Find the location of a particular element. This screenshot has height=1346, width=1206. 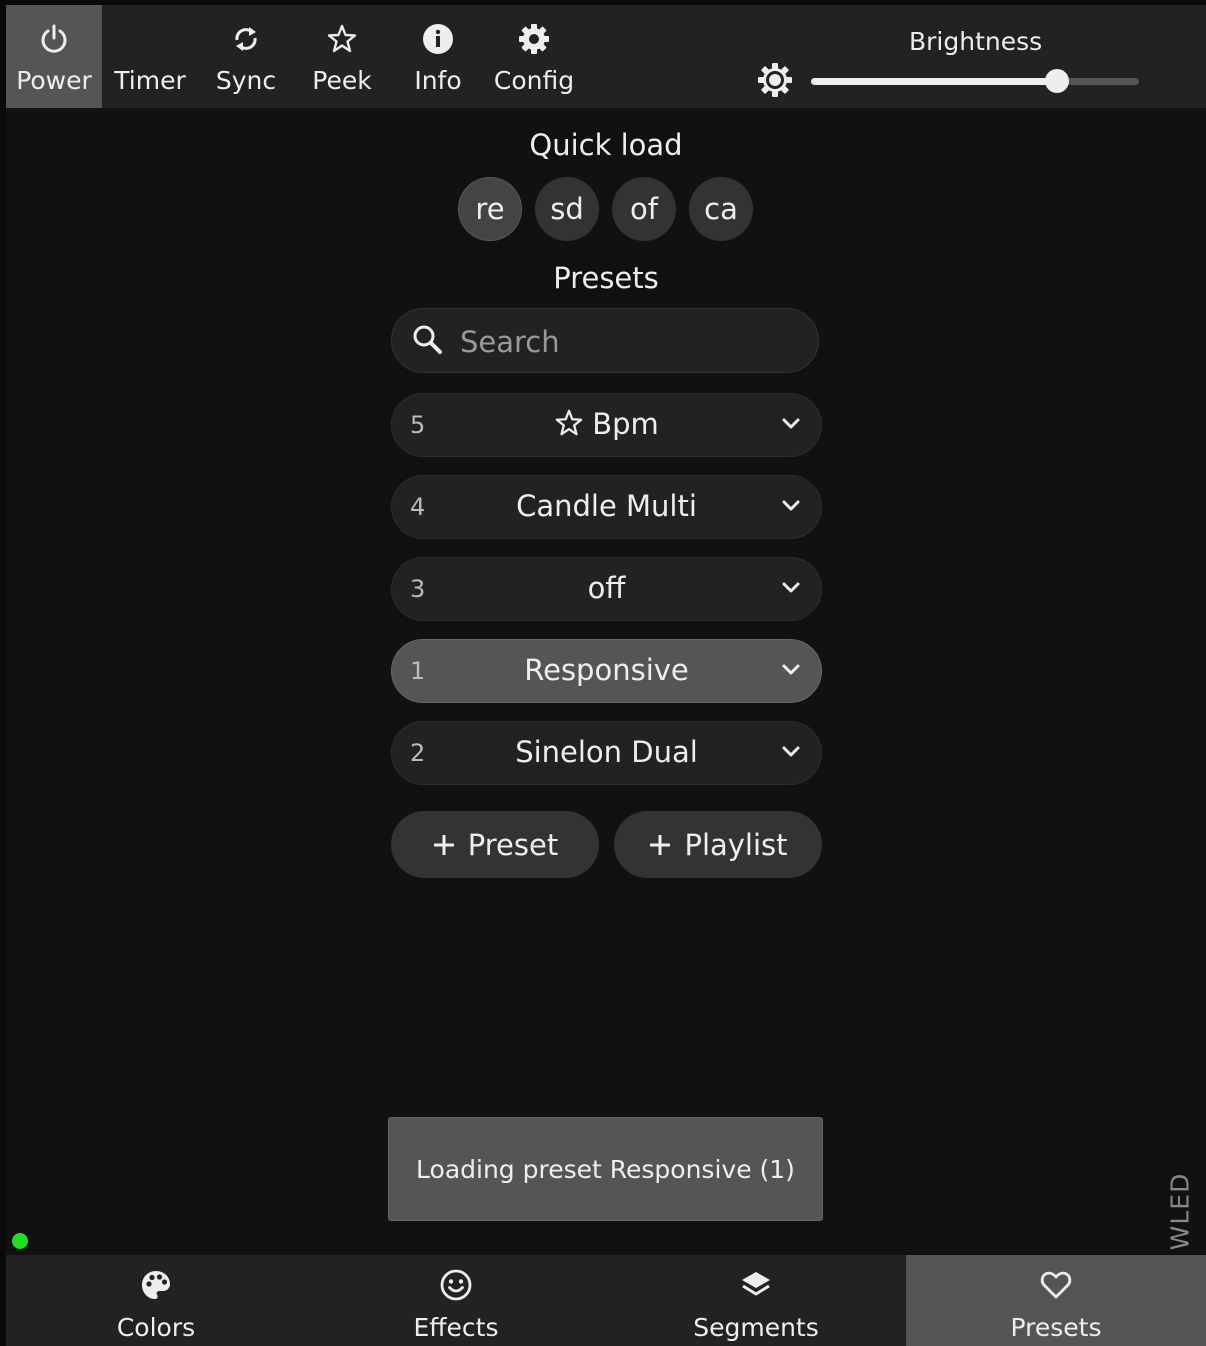

peek-label: Peek is located at coordinates (342, 80).